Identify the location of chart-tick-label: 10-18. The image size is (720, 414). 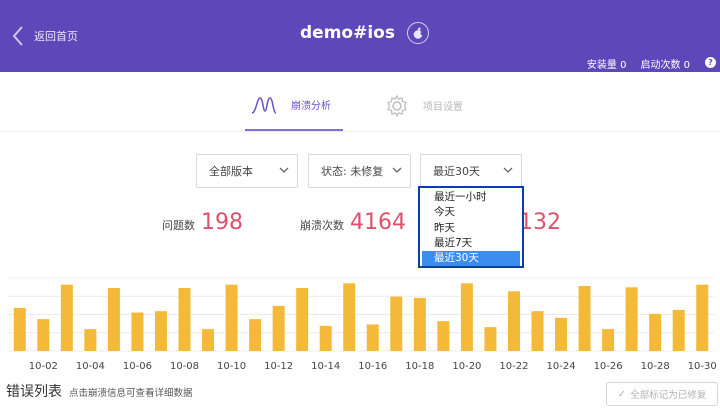
(419, 366).